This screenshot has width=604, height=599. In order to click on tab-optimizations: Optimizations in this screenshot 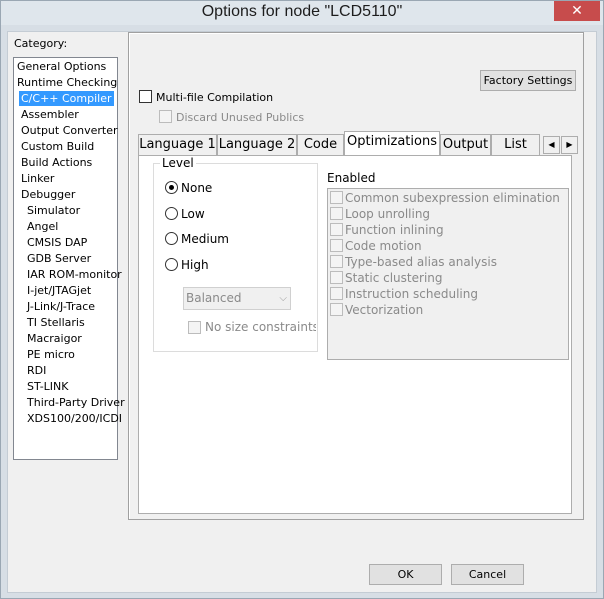, I will do `click(392, 143)`.